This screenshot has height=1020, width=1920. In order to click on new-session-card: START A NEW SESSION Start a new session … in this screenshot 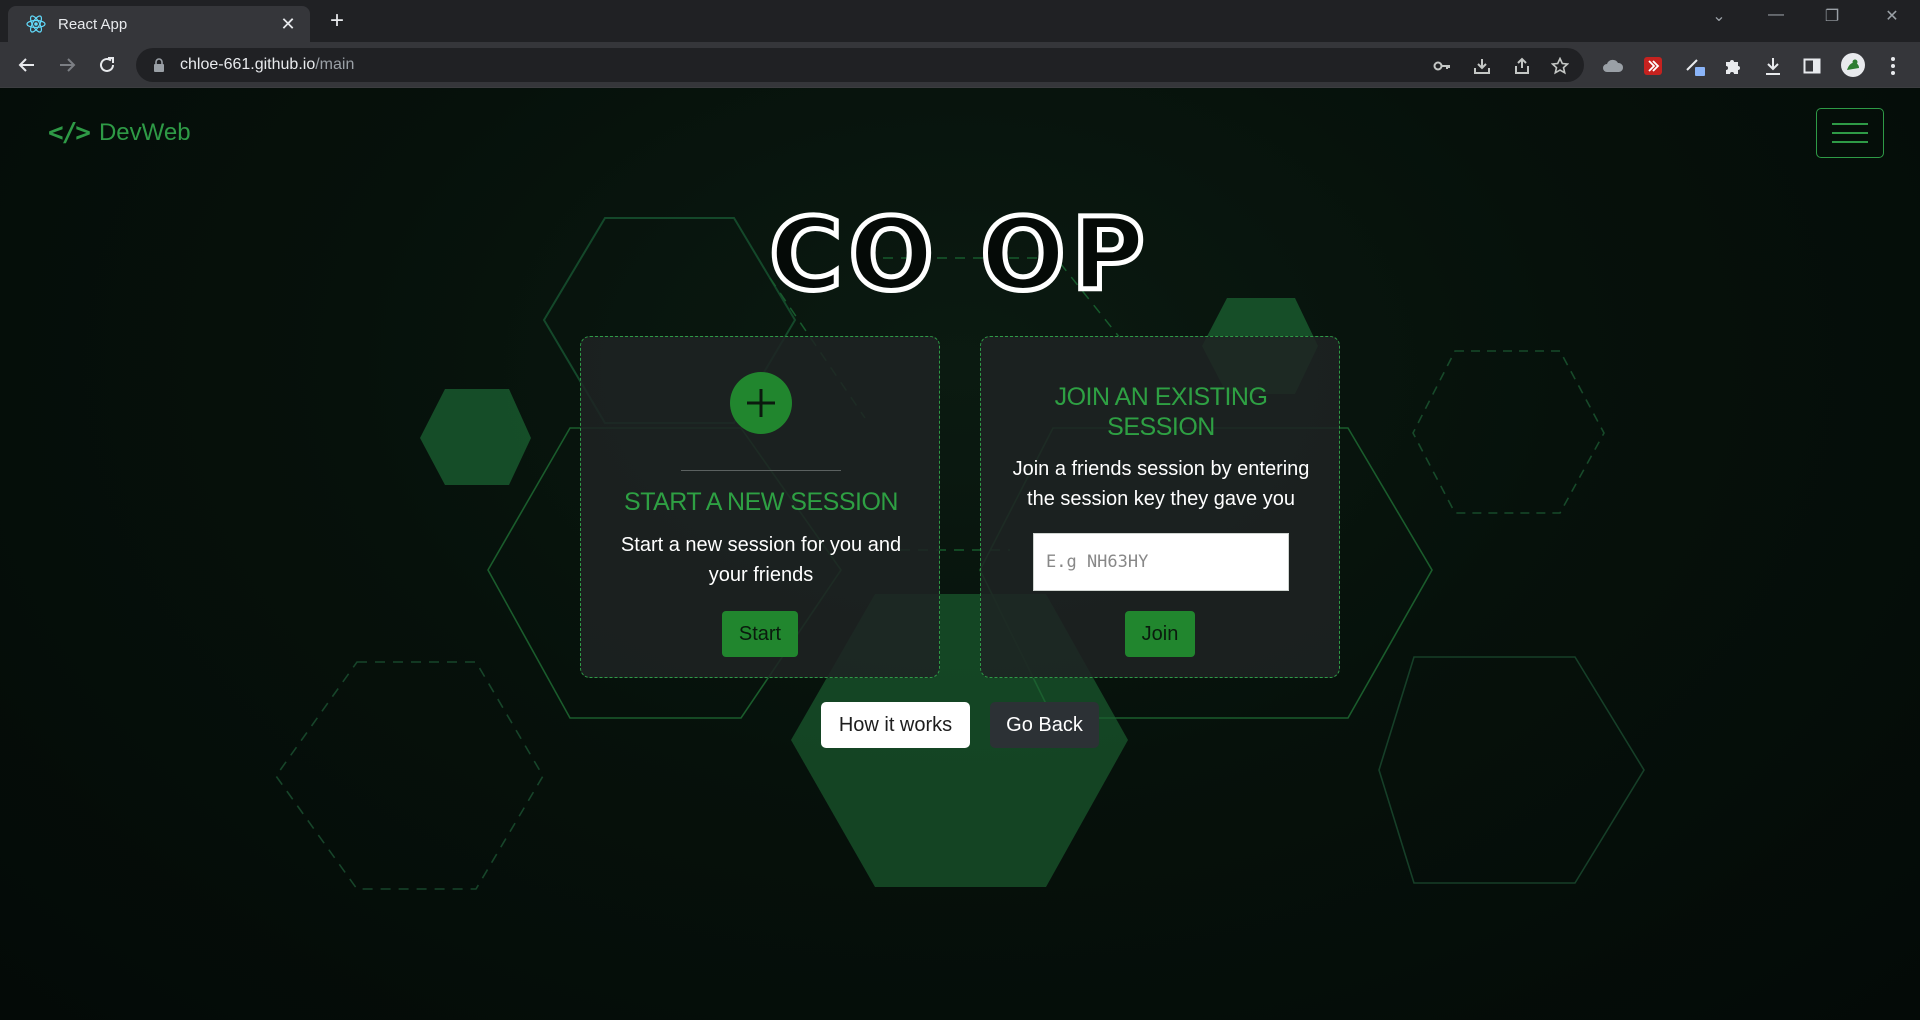, I will do `click(760, 507)`.